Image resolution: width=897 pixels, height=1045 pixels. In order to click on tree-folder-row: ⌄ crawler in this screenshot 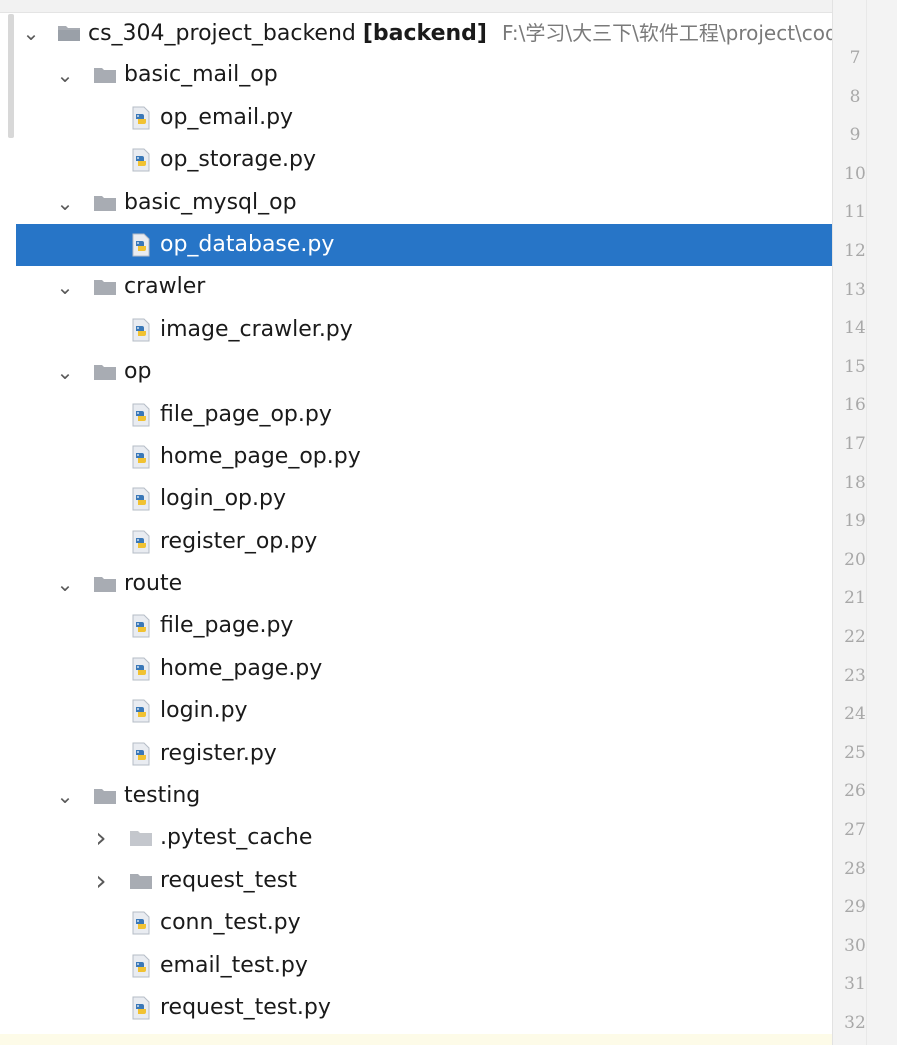, I will do `click(416, 287)`.